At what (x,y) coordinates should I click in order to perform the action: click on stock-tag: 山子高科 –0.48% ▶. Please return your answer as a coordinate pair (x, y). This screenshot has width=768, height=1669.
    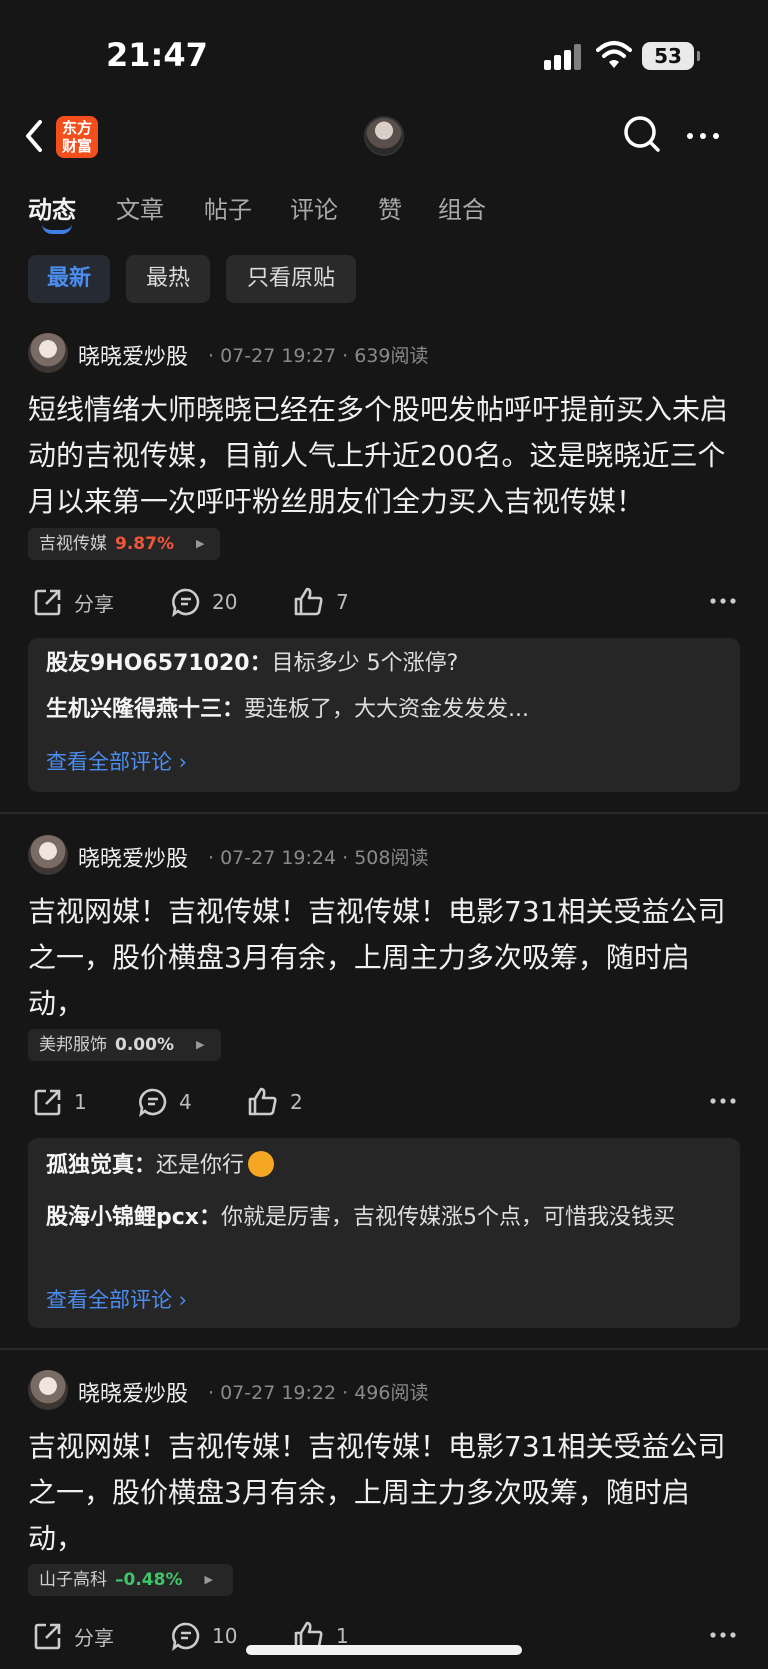
    Looking at the image, I should click on (130, 1580).